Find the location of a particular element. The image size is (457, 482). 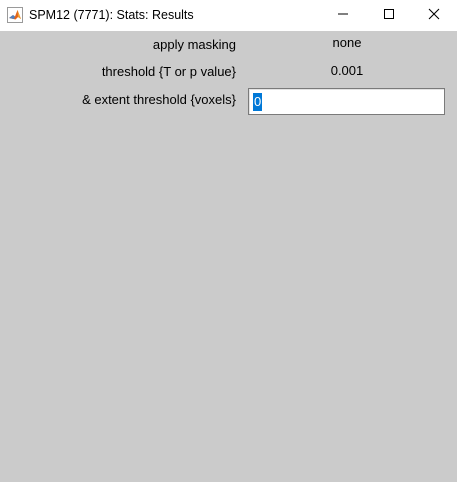

apply-masking-label: apply masking is located at coordinates (194, 44).